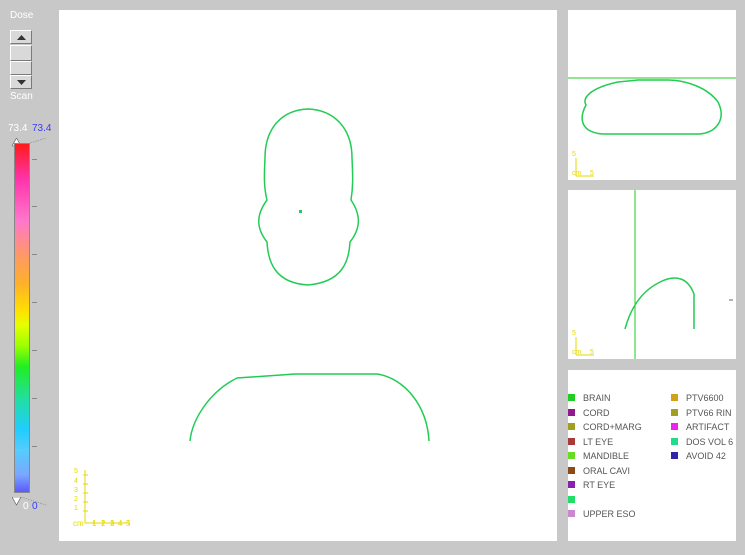 The width and height of the screenshot is (745, 555). What do you see at coordinates (76, 471) in the screenshot?
I see `main-scalebar-y-5: 5` at bounding box center [76, 471].